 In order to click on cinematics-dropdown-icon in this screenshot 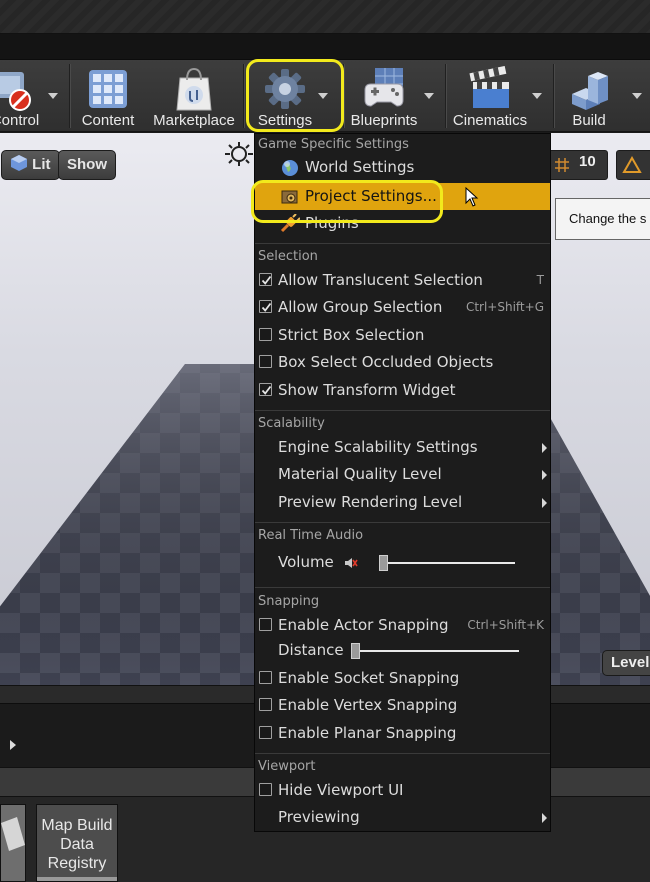, I will do `click(537, 96)`.